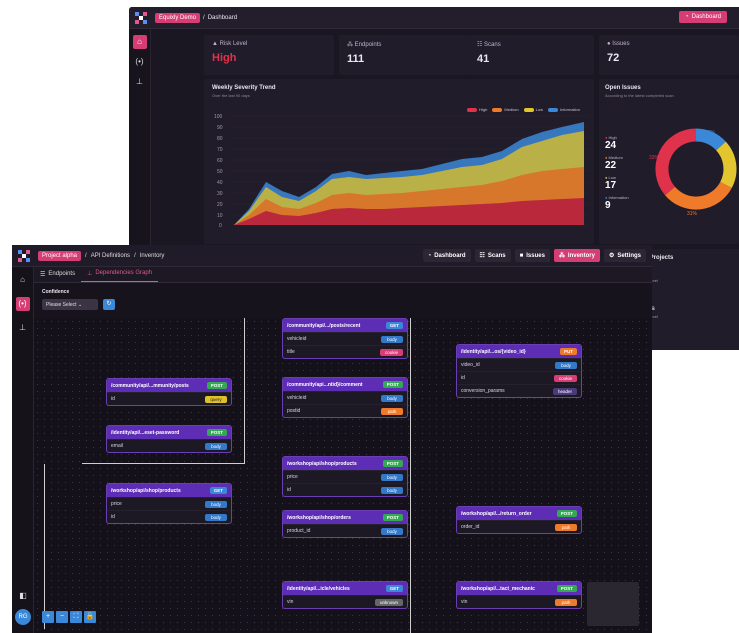  What do you see at coordinates (669, 55) in the screenshot?
I see `issues-card: ● Issues 72` at bounding box center [669, 55].